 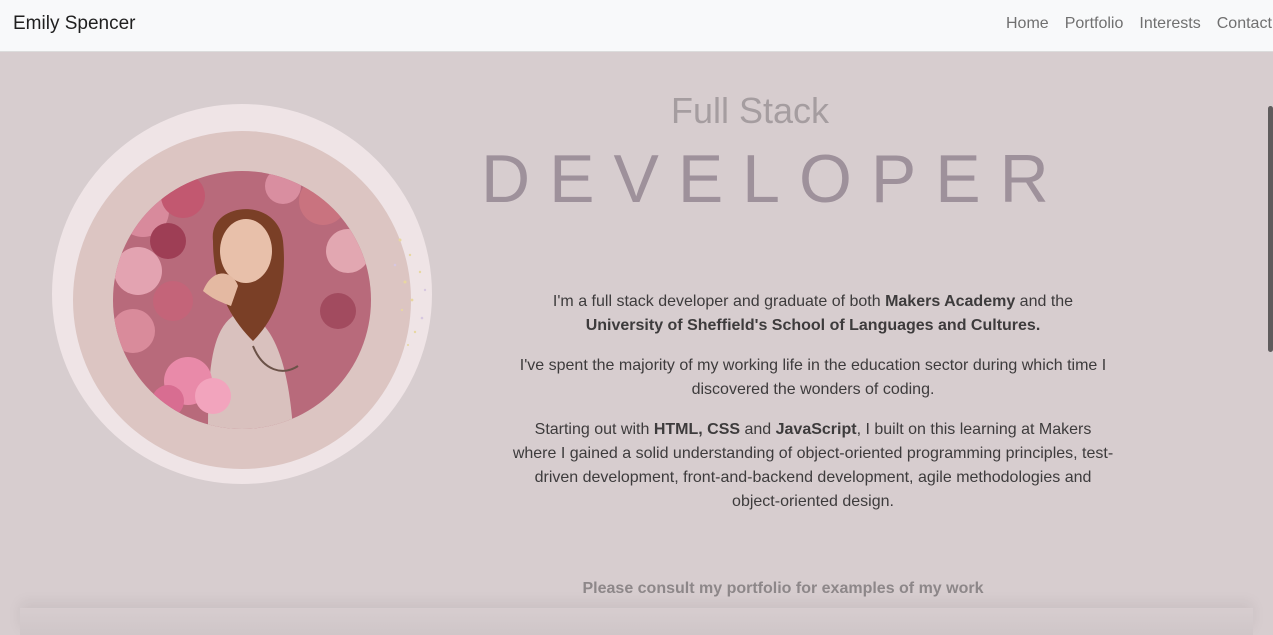 What do you see at coordinates (1270, 229) in the screenshot?
I see `scrollbar-thumb` at bounding box center [1270, 229].